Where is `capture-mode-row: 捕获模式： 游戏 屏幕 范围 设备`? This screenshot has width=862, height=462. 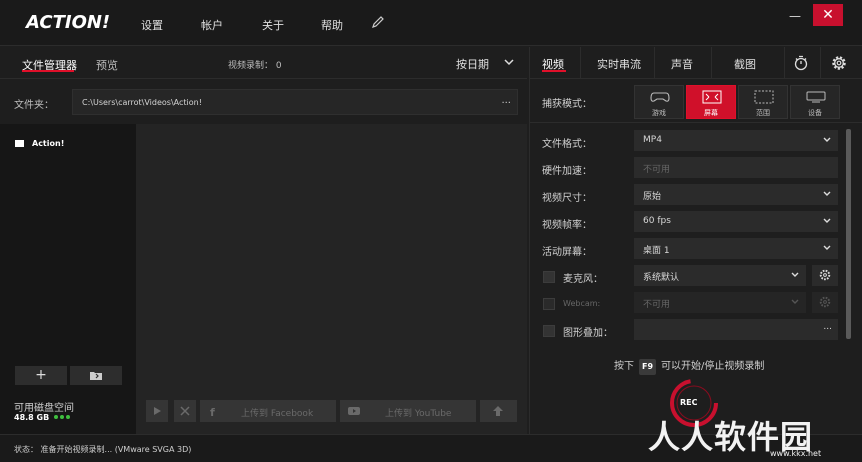 capture-mode-row: 捕获模式： 游戏 屏幕 范围 设备 is located at coordinates (696, 101).